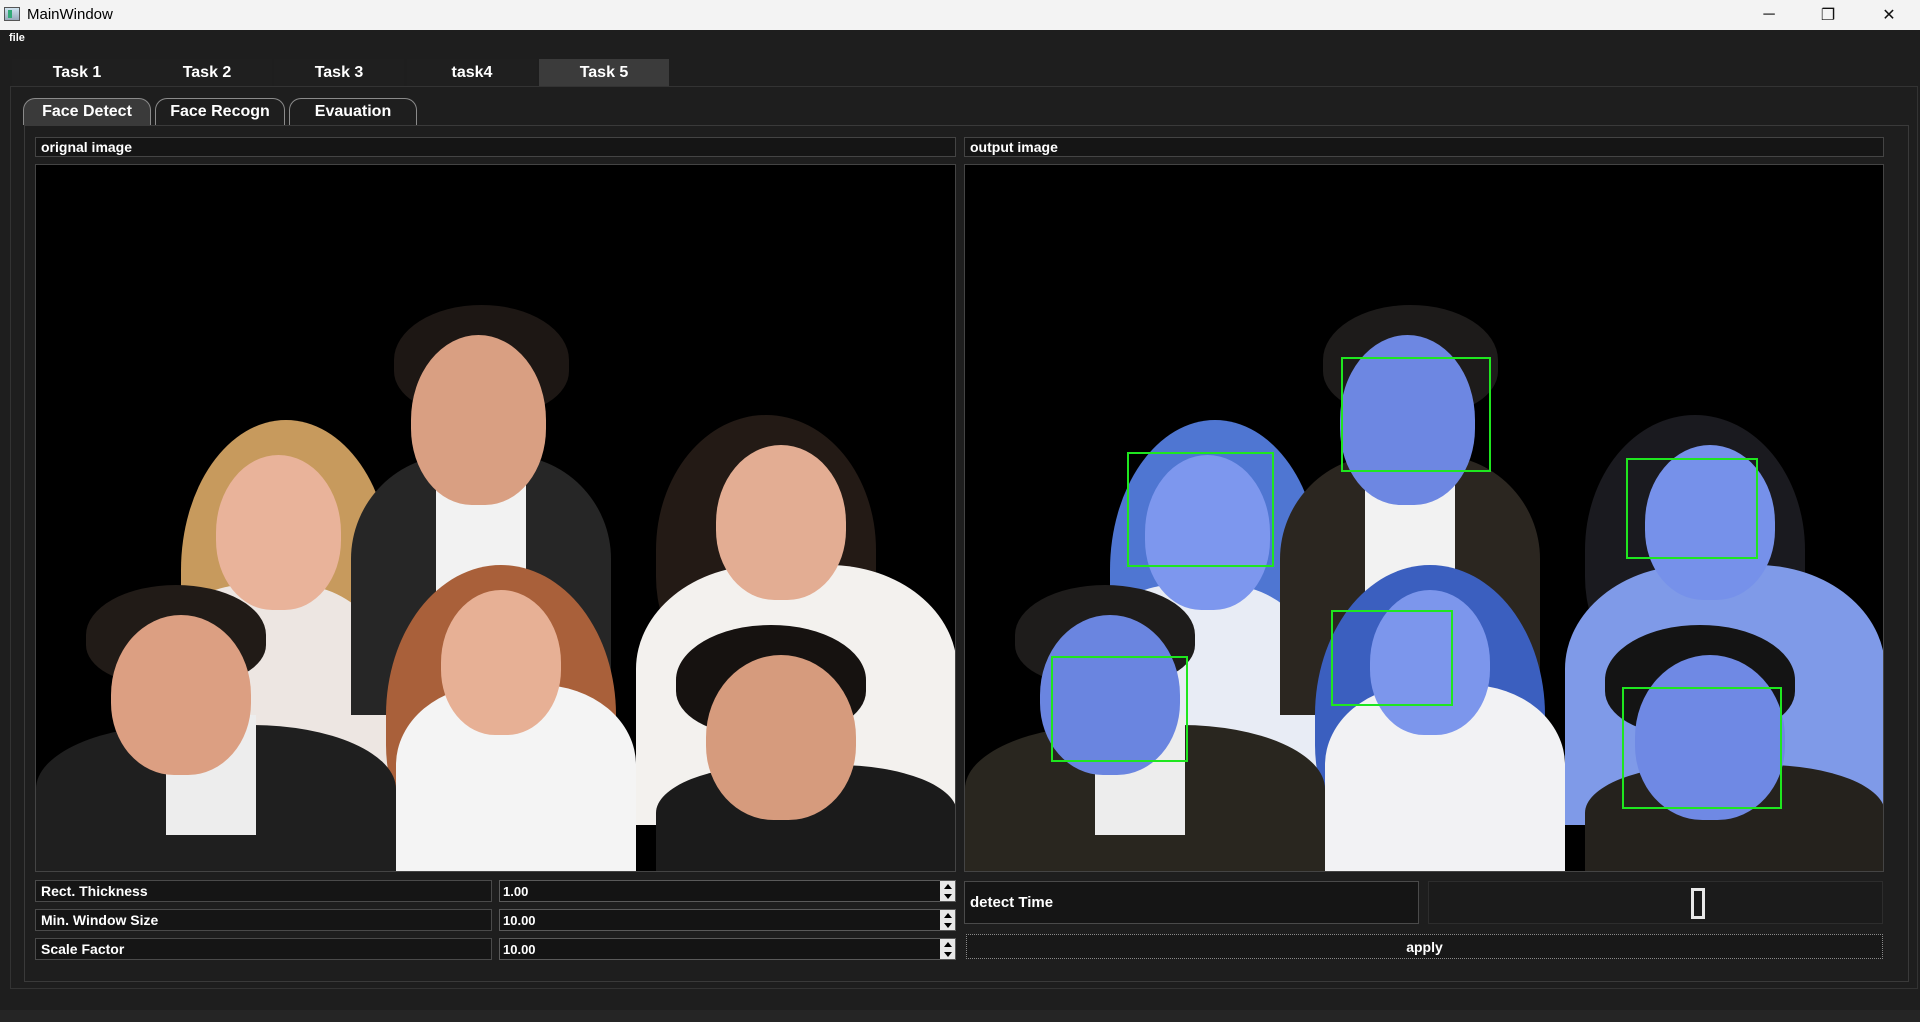 This screenshot has width=1920, height=1022. What do you see at coordinates (519, 949) in the screenshot?
I see `scale-factor-value: 10.00` at bounding box center [519, 949].